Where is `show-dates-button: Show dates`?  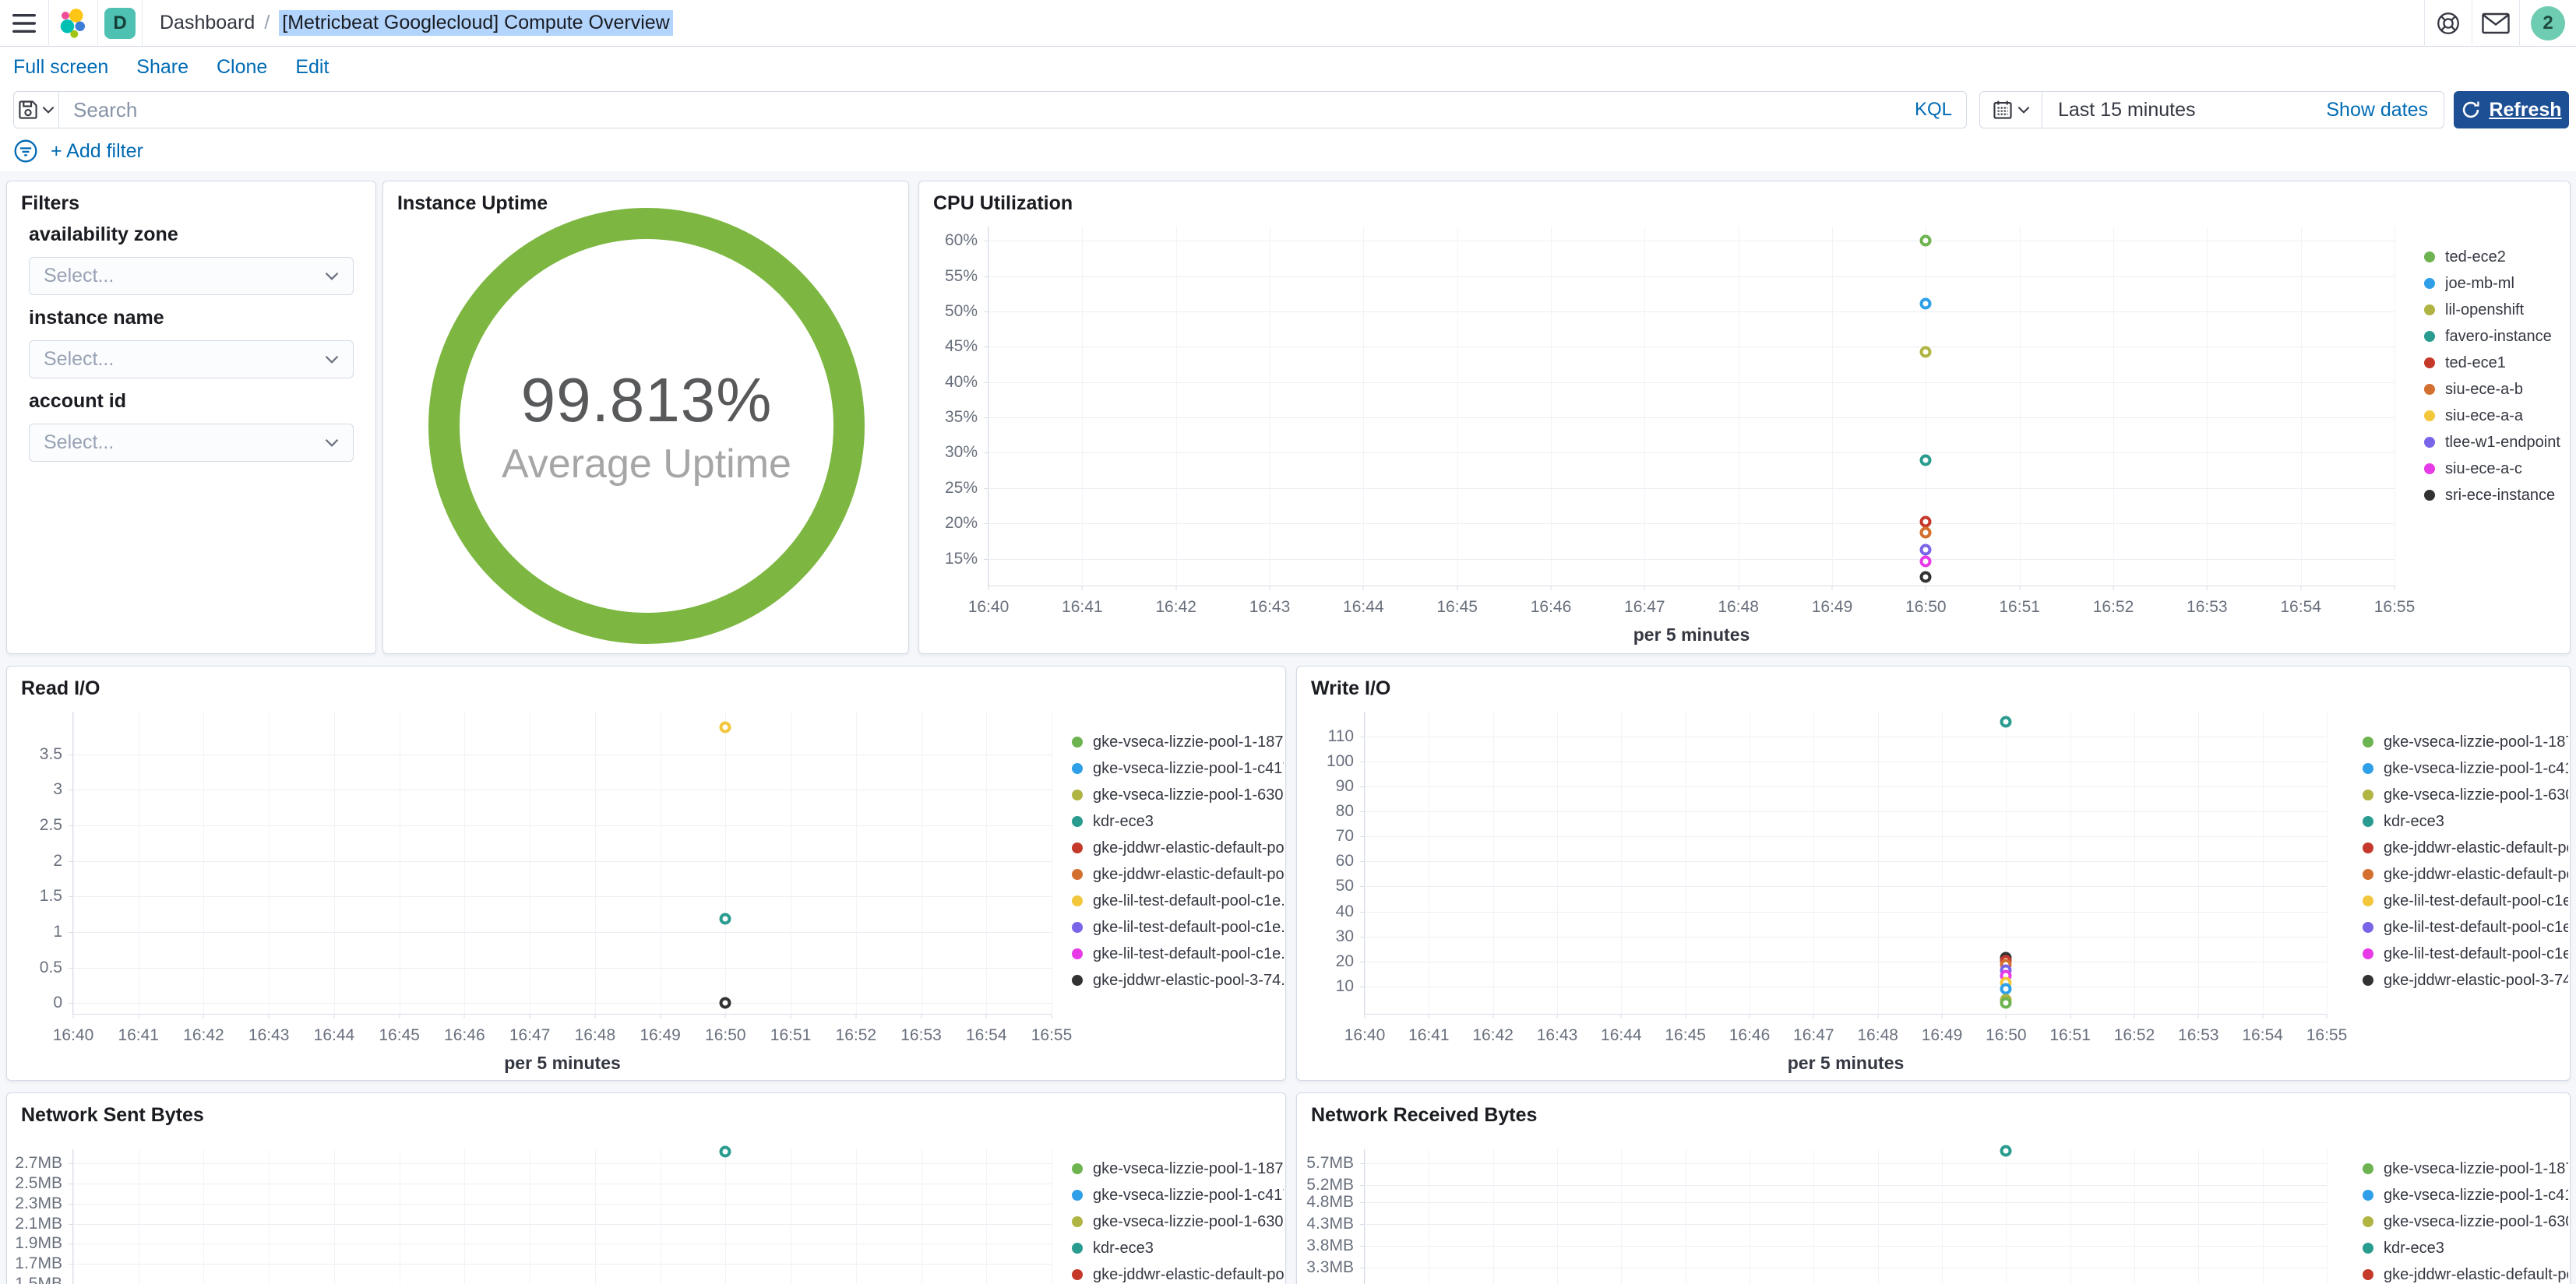 show-dates-button: Show dates is located at coordinates (2377, 110).